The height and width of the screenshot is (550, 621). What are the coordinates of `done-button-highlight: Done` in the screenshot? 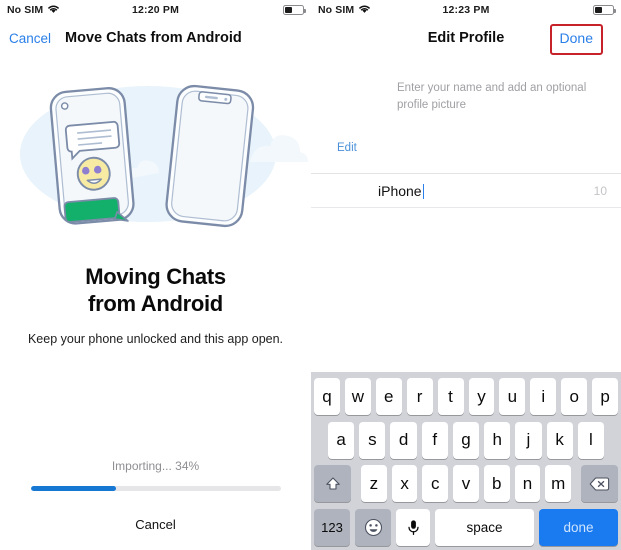 It's located at (576, 39).